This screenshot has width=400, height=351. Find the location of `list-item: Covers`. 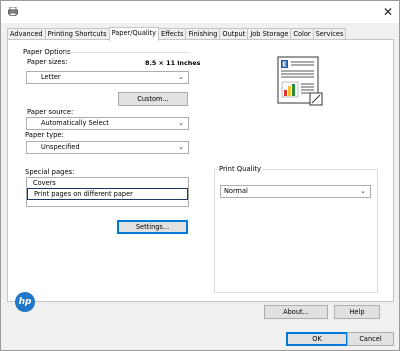

list-item: Covers is located at coordinates (107, 183).